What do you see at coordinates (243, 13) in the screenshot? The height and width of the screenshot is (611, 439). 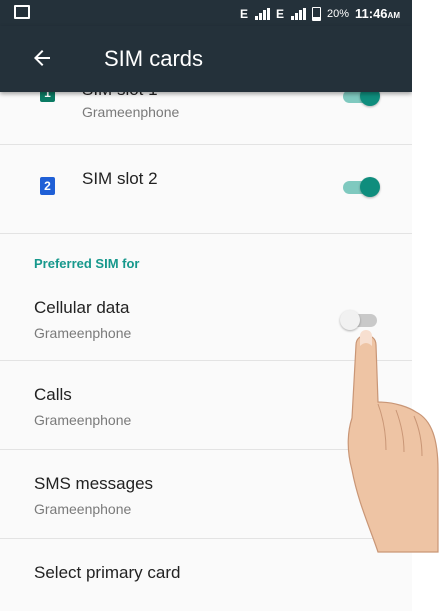 I see `network-type-1: E` at bounding box center [243, 13].